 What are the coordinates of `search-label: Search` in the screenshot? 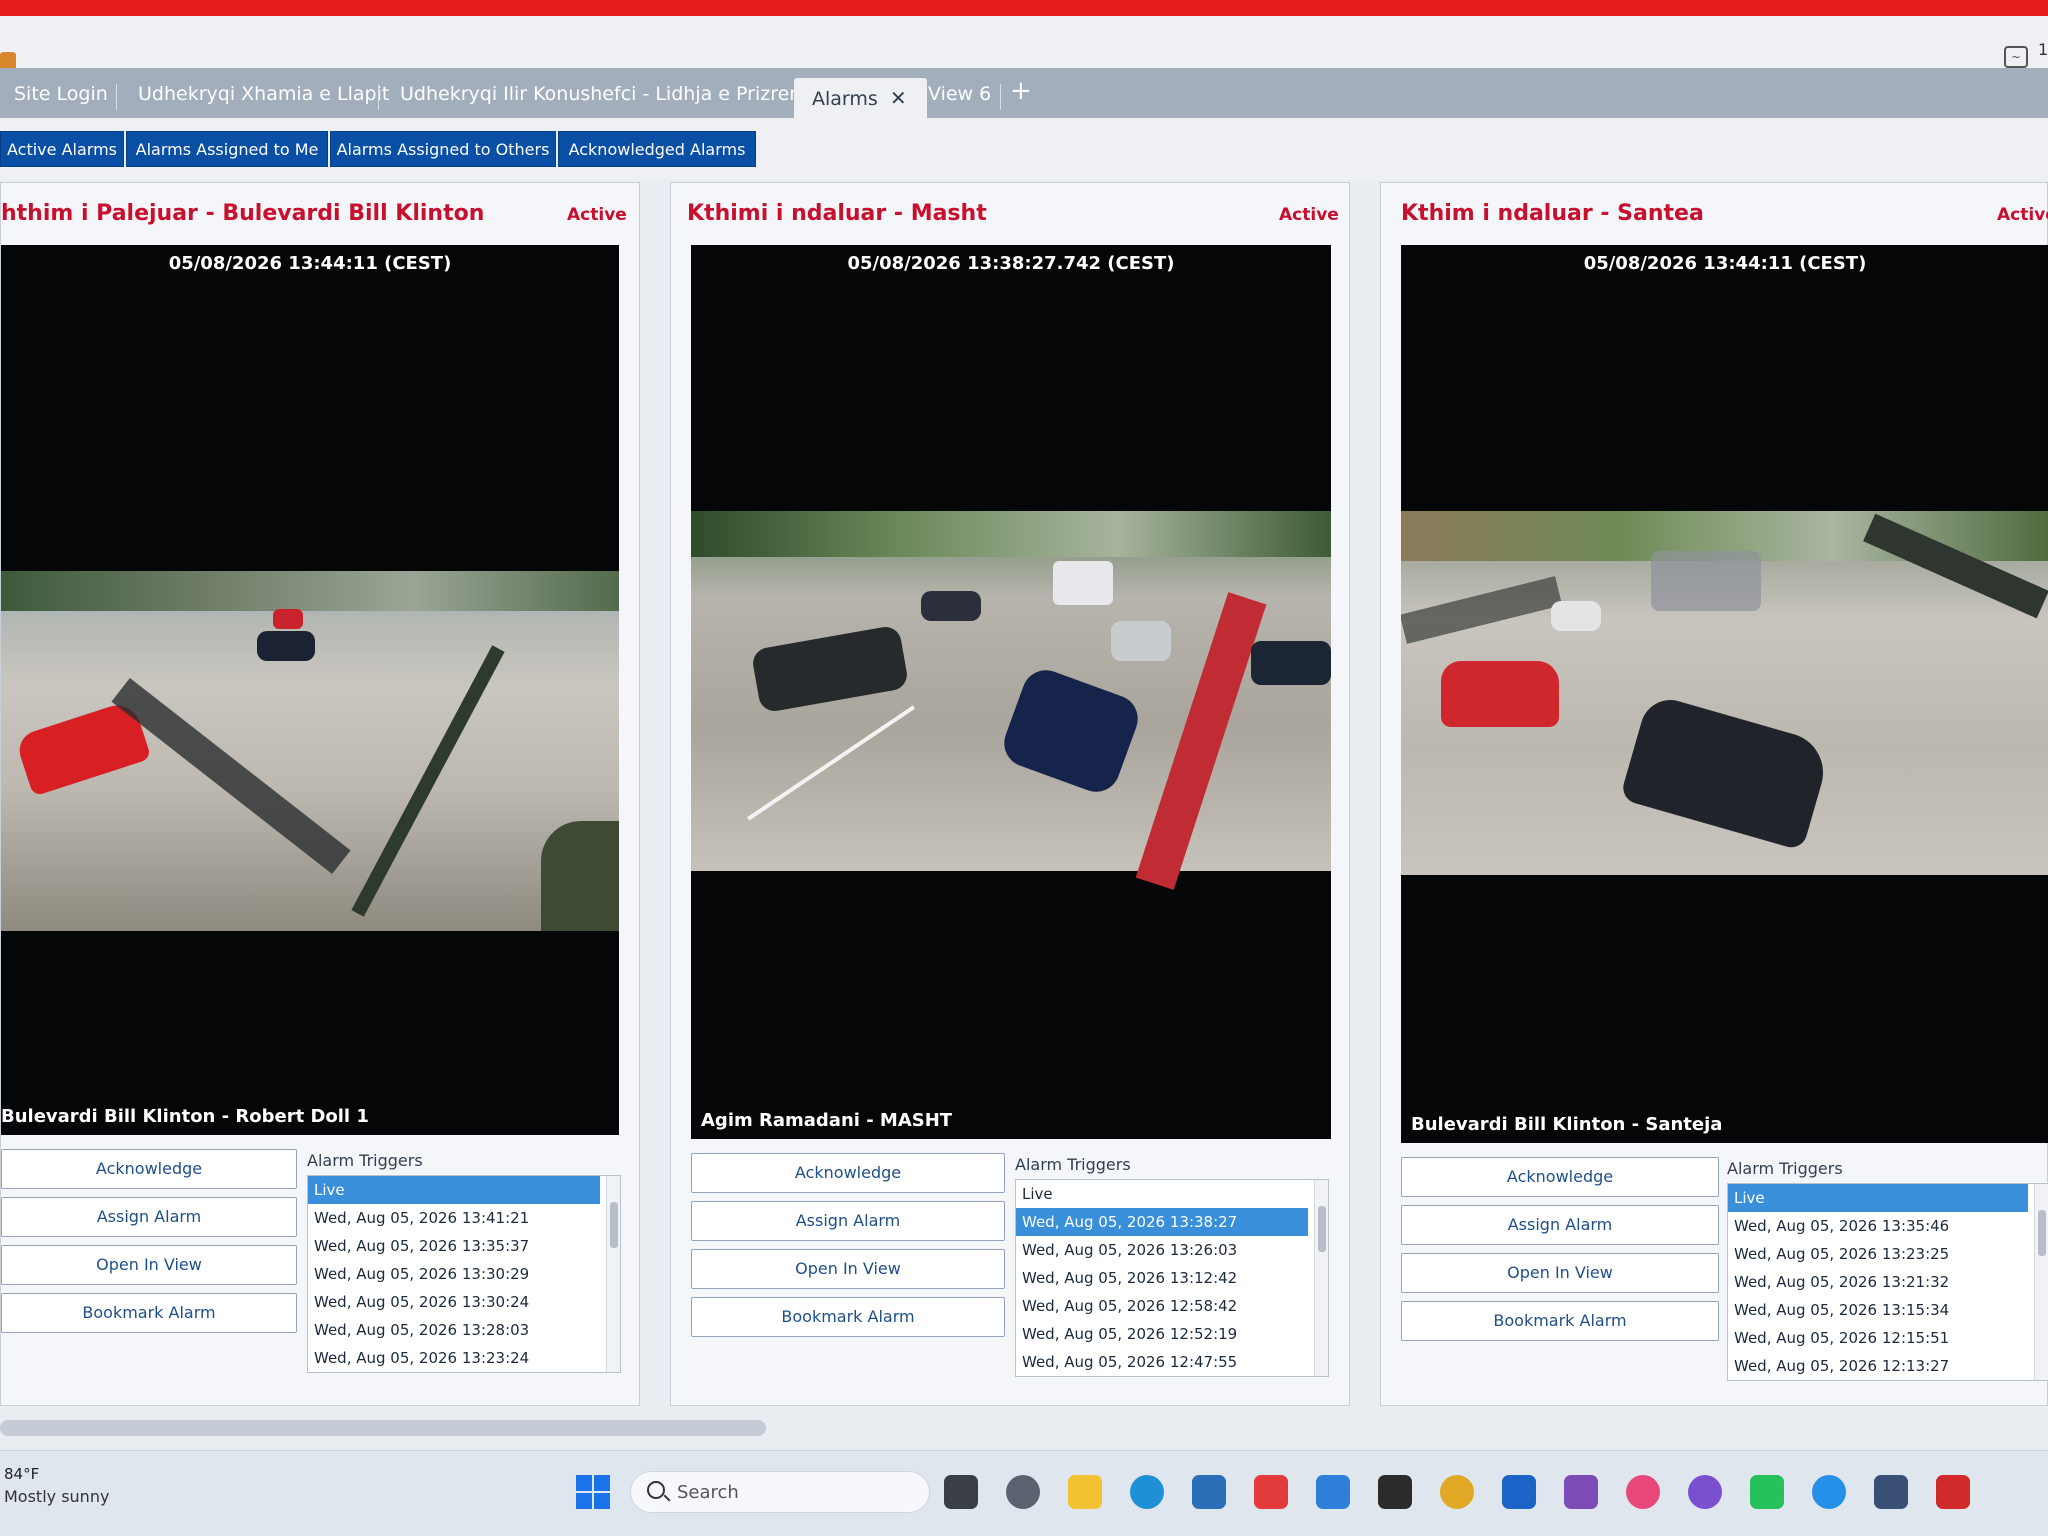 It's located at (708, 1492).